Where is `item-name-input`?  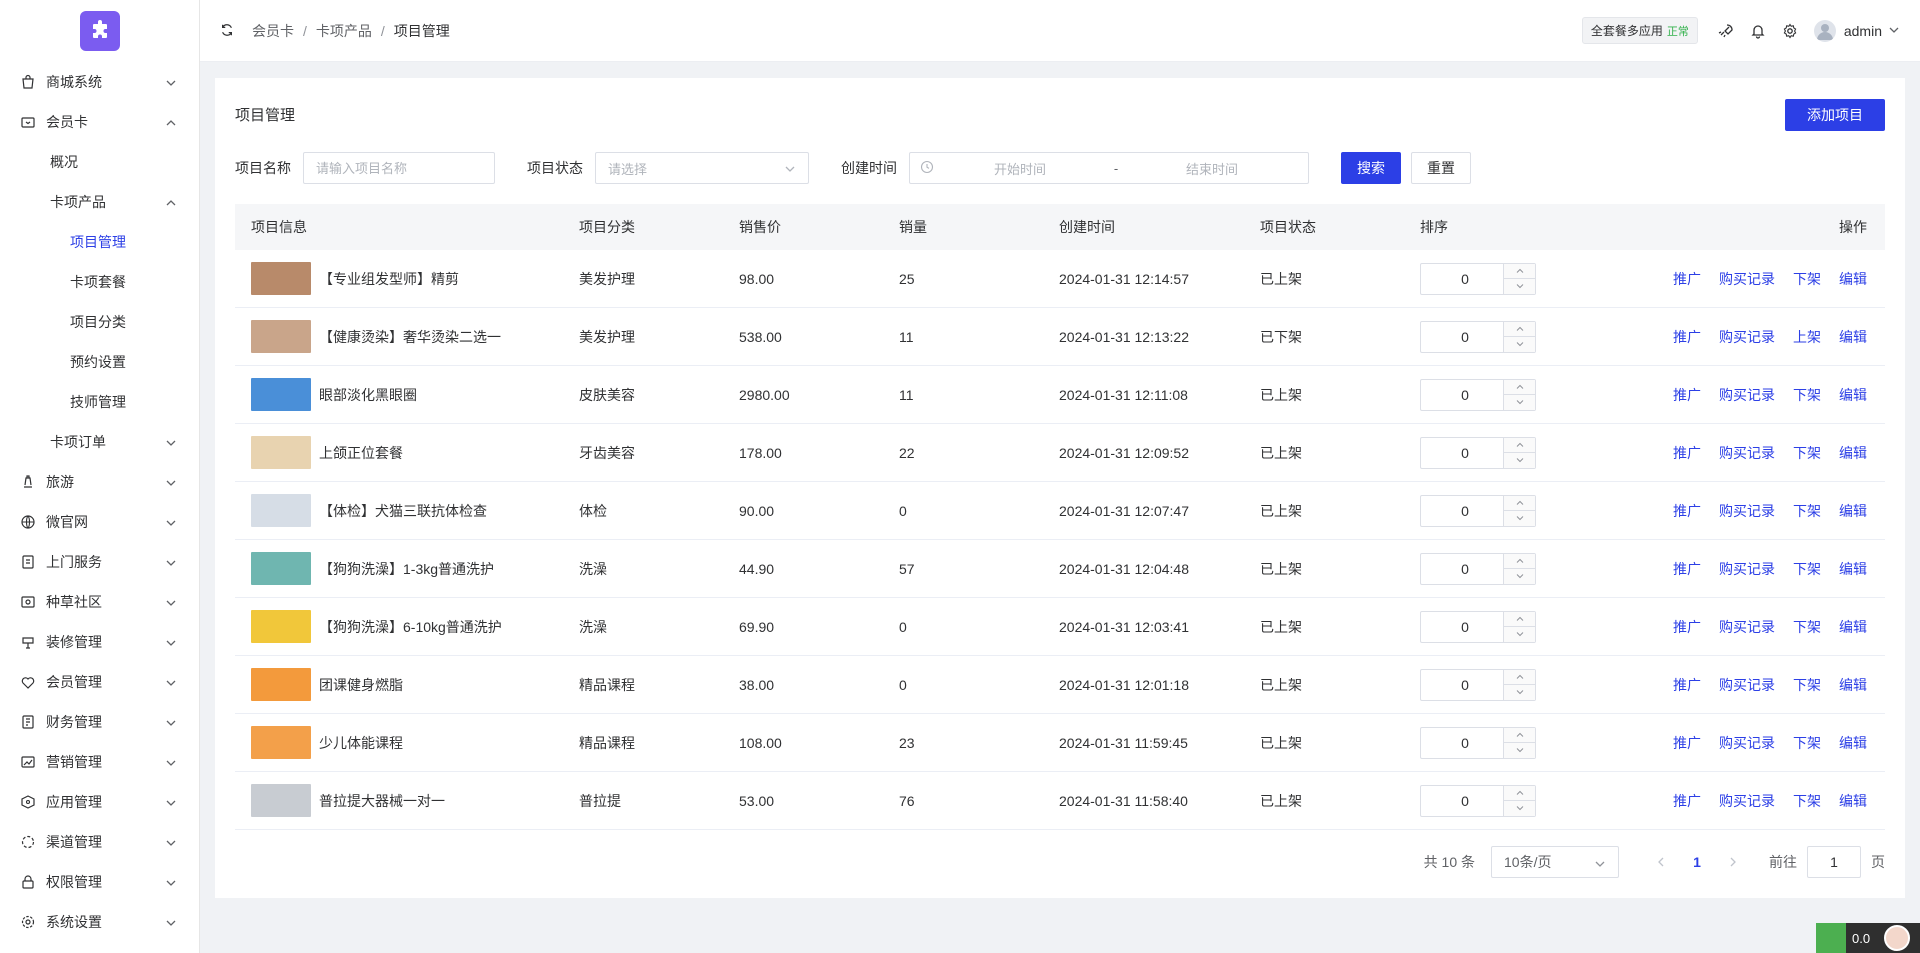
item-name-input is located at coordinates (399, 168).